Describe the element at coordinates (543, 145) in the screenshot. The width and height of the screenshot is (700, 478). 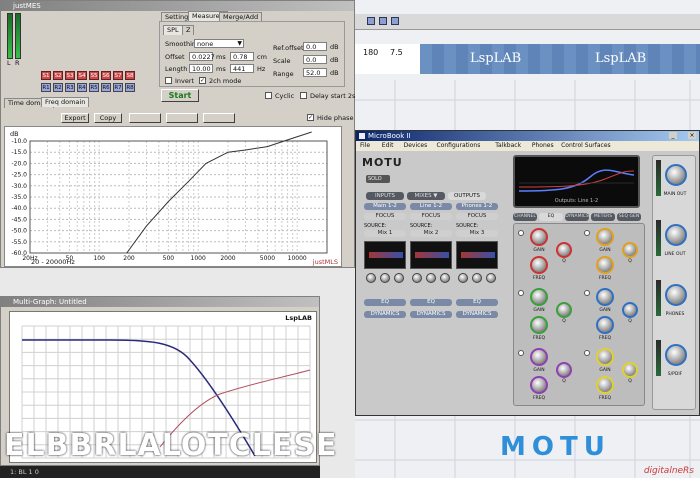
I see `menu-item: Phones` at that location.